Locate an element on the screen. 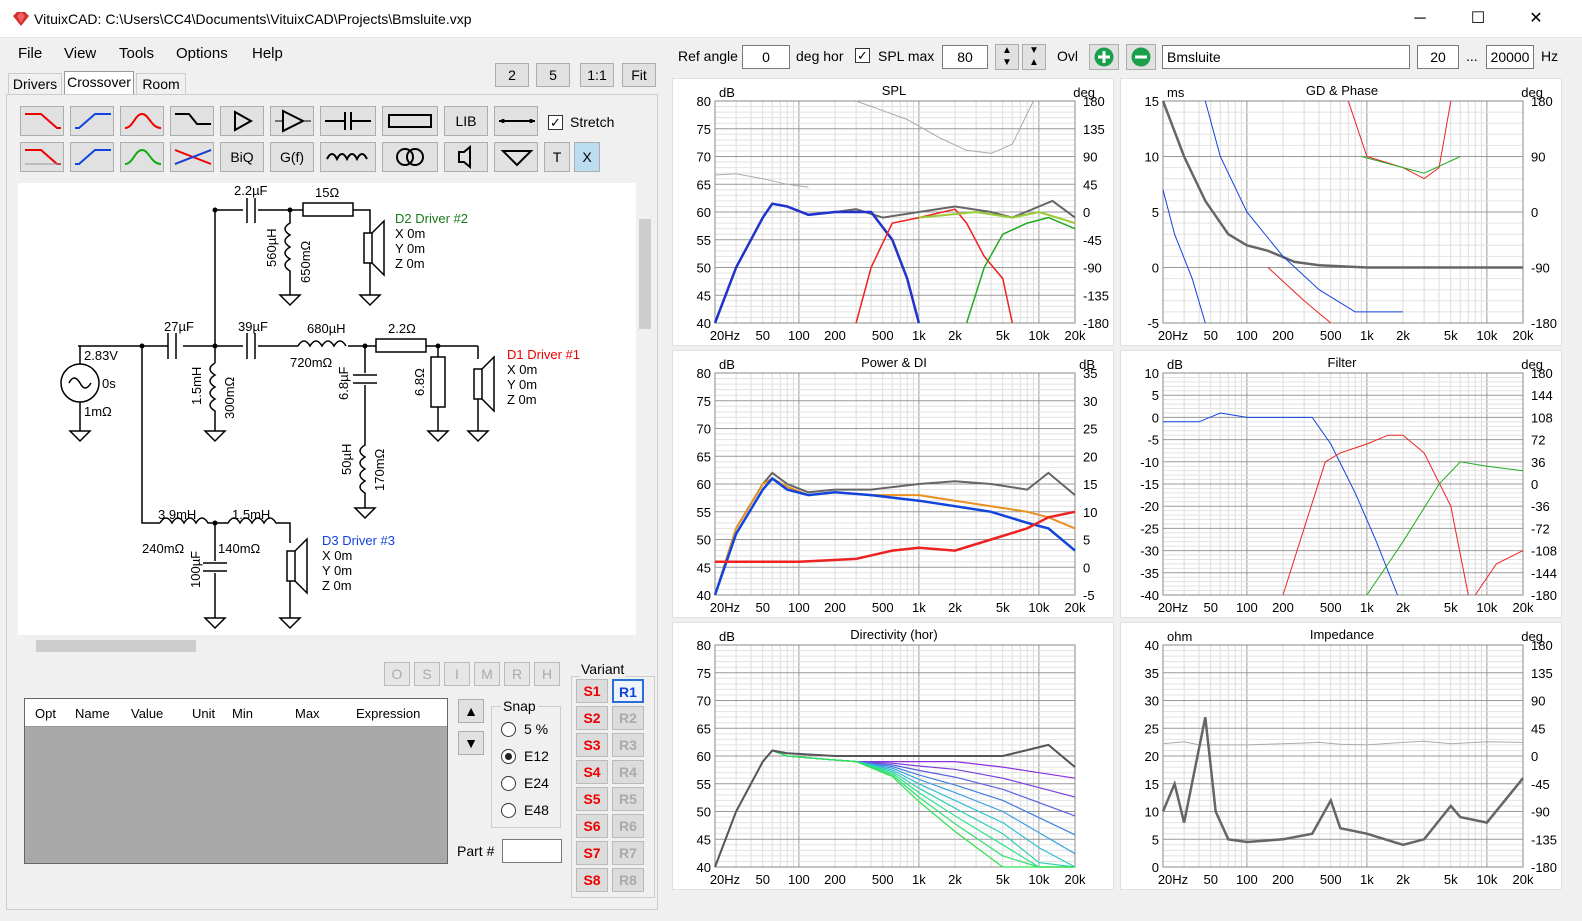  mode-r-button: R is located at coordinates (517, 674).